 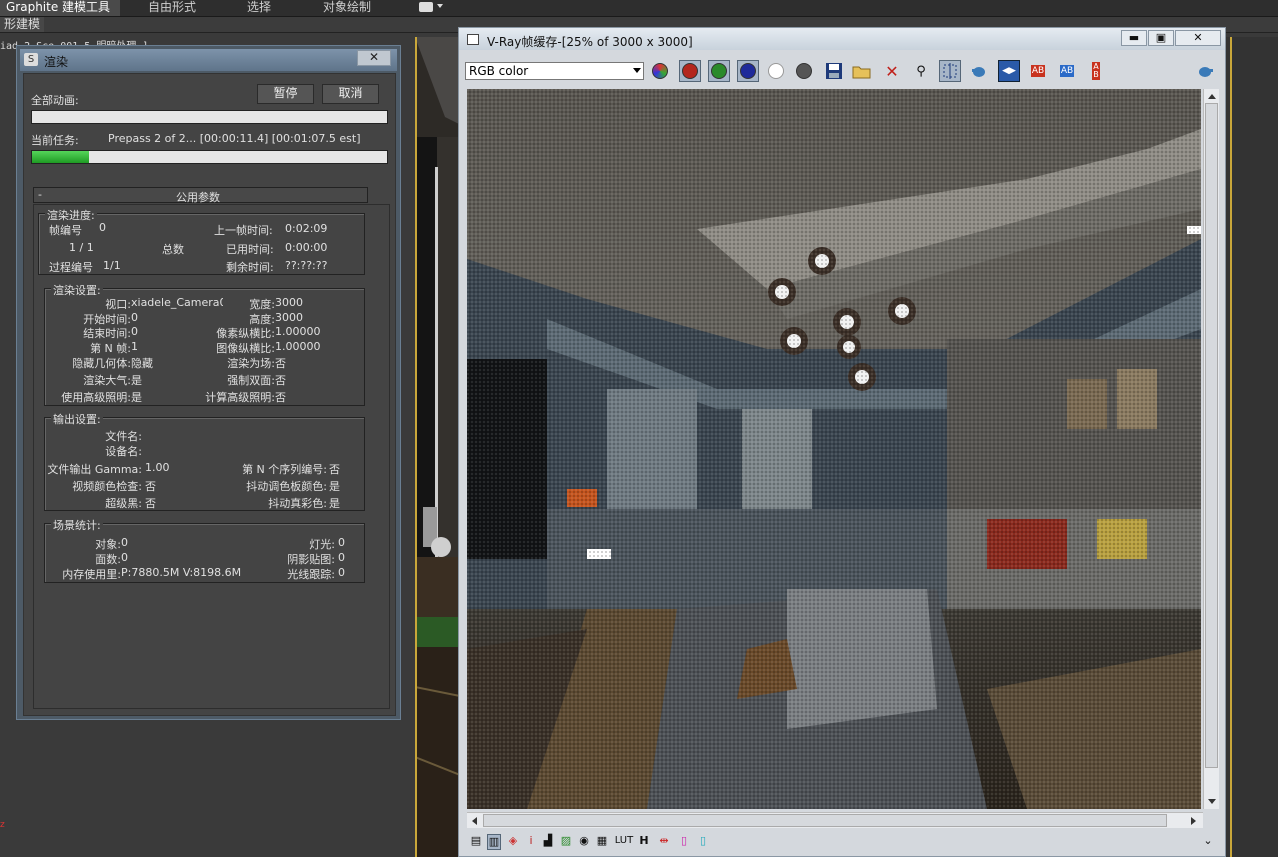 What do you see at coordinates (748, 71) in the screenshot?
I see `blue-channel-icon` at bounding box center [748, 71].